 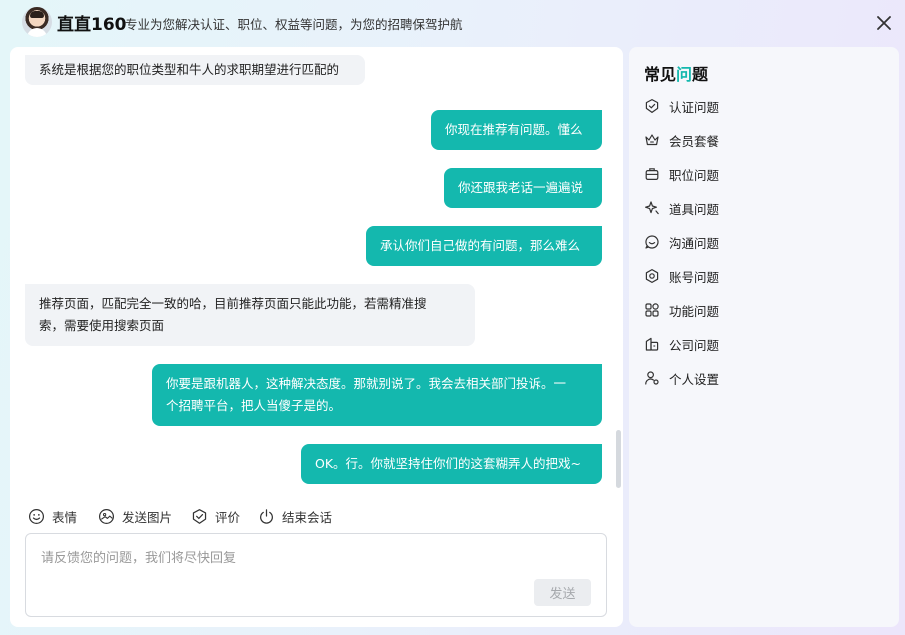 I want to click on emoji-button: 表情, so click(x=52, y=516).